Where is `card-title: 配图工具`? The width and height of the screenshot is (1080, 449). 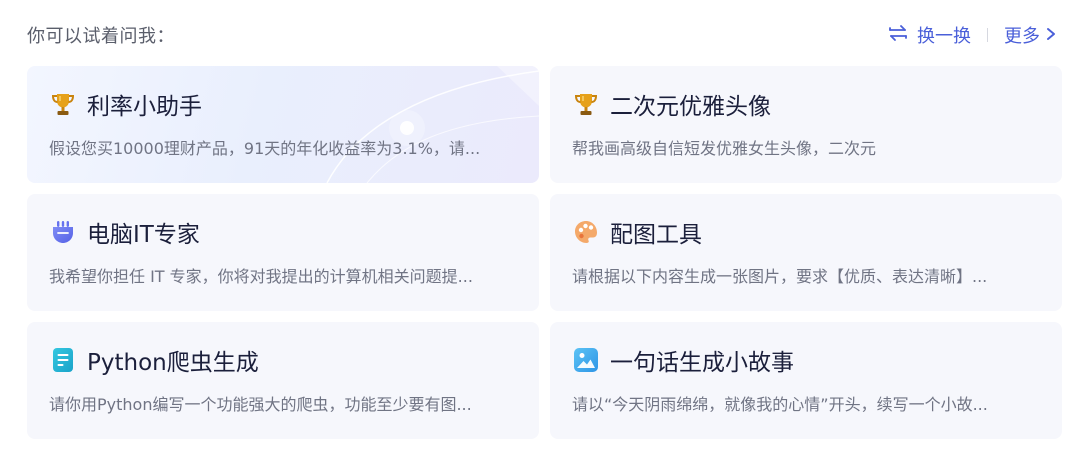 card-title: 配图工具 is located at coordinates (656, 235).